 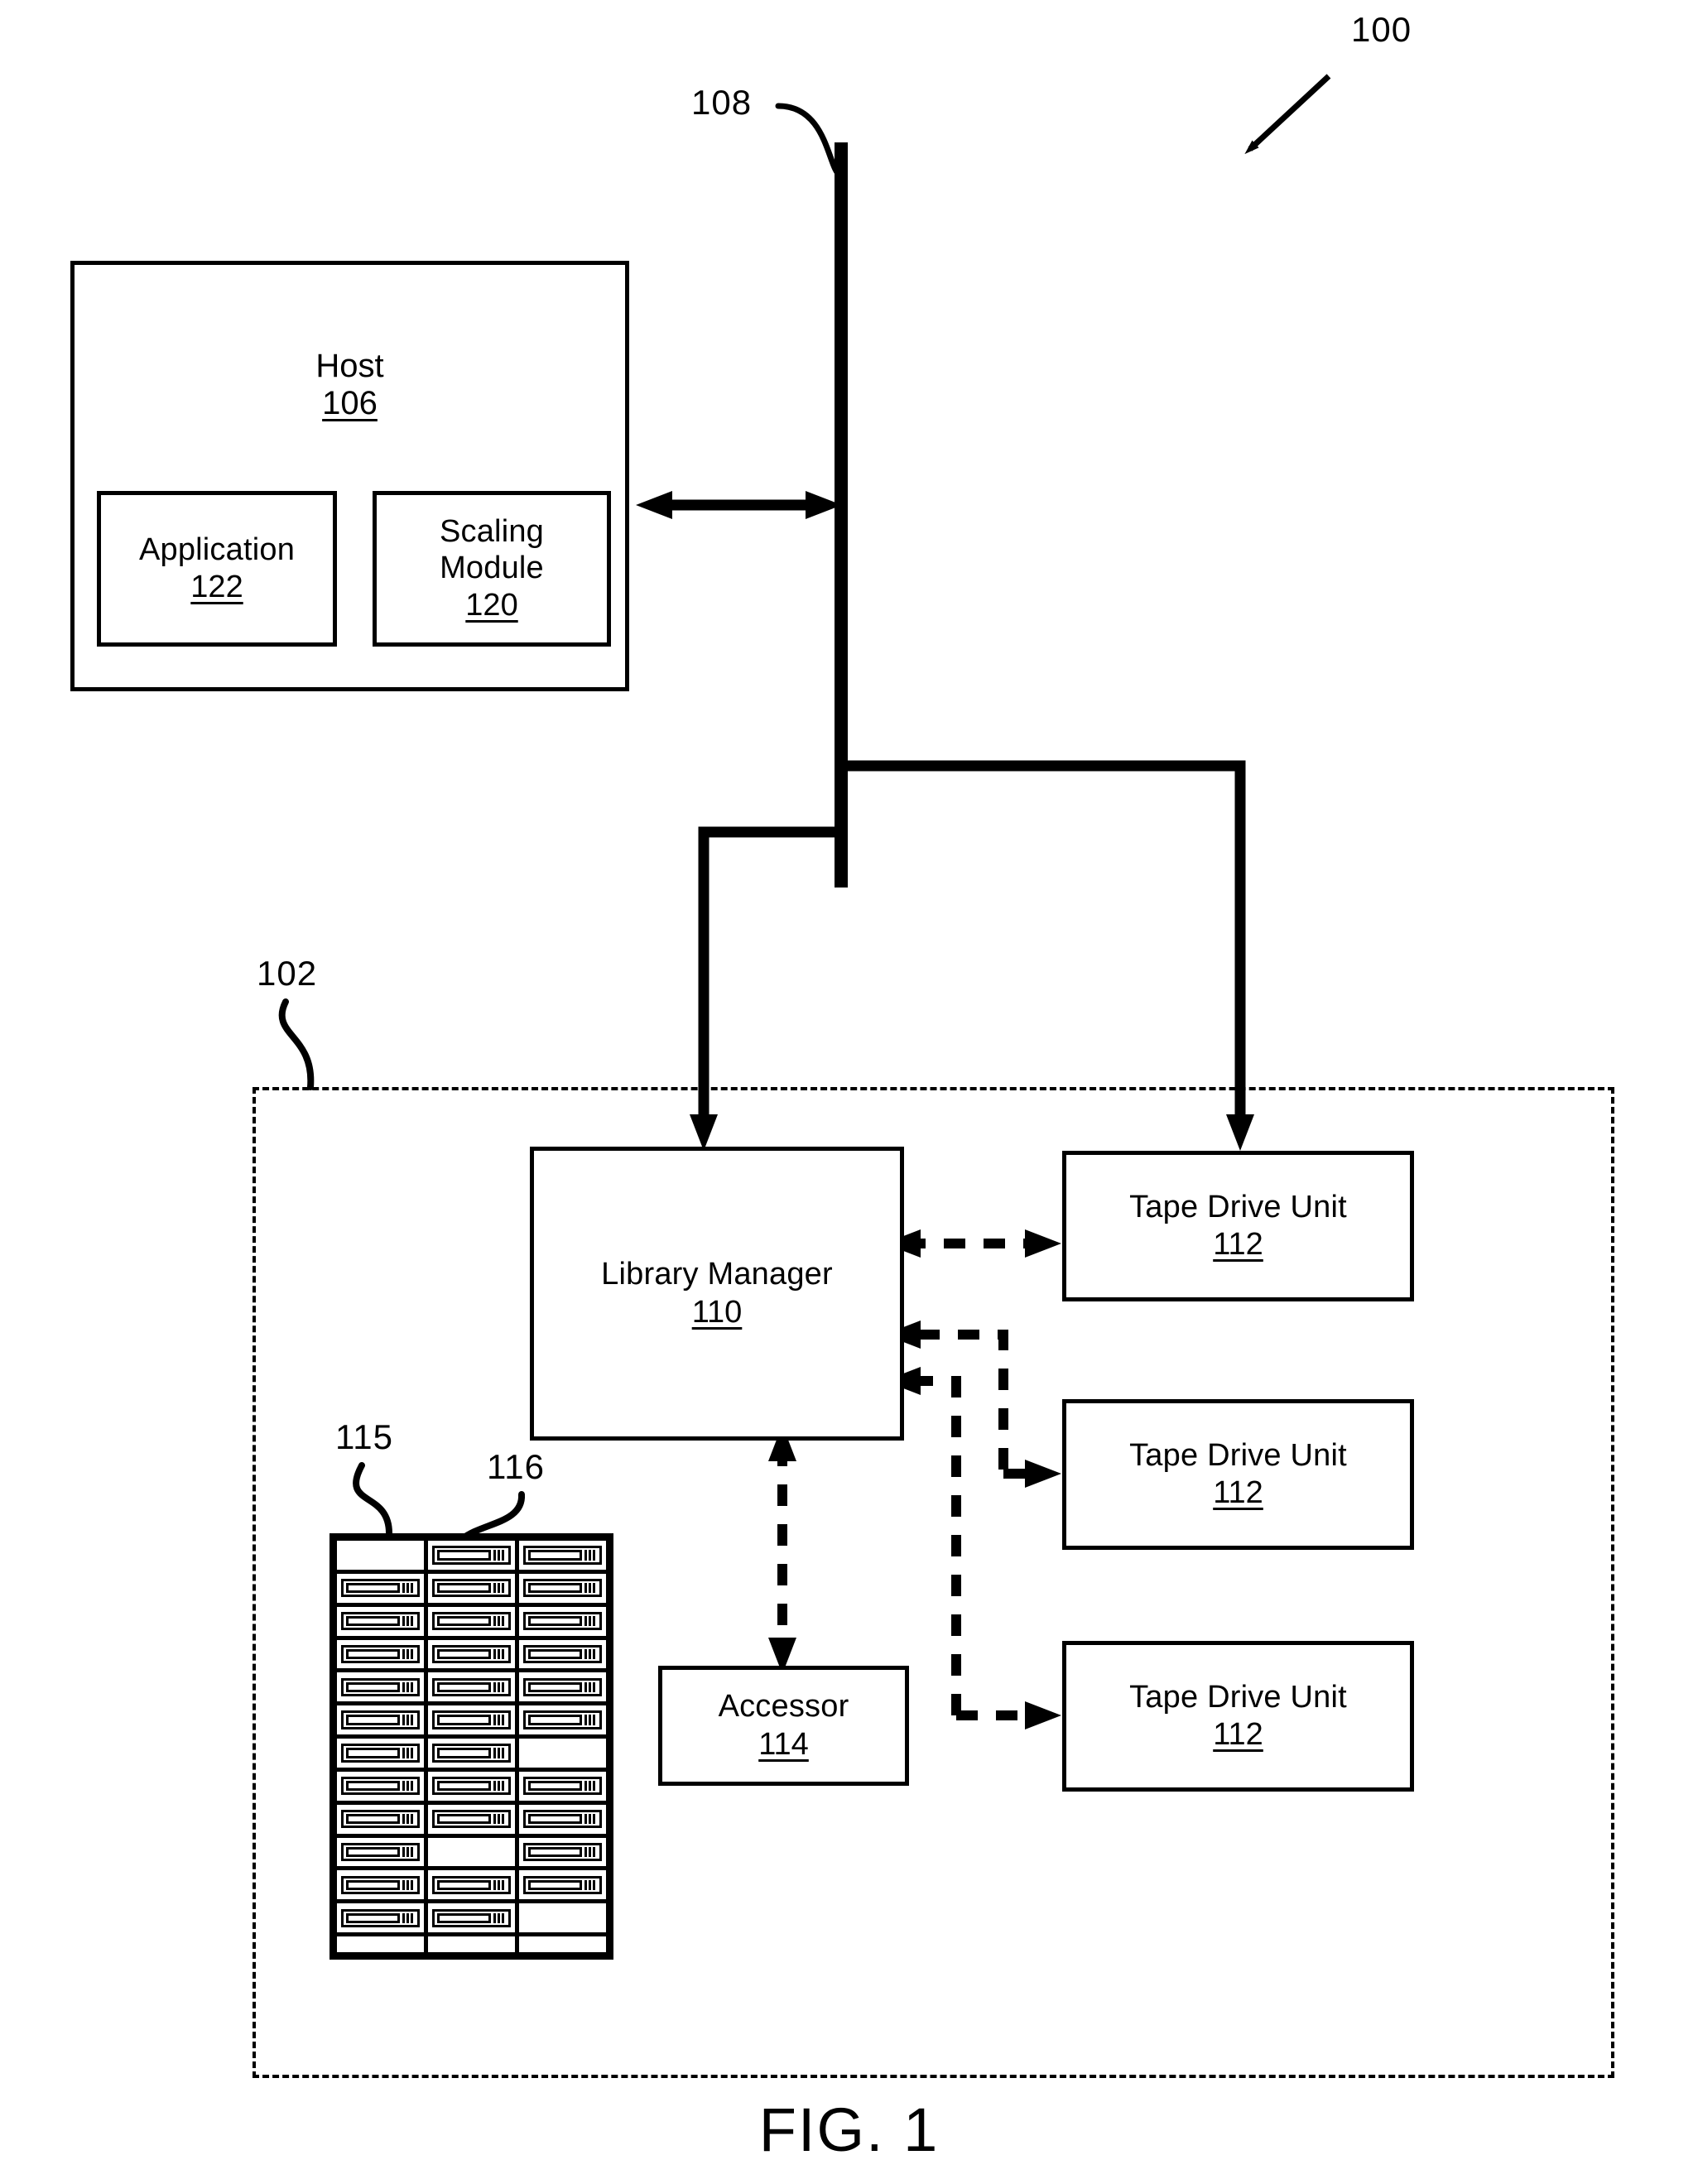 I want to click on accessor-box: Accessor 114, so click(x=783, y=1726).